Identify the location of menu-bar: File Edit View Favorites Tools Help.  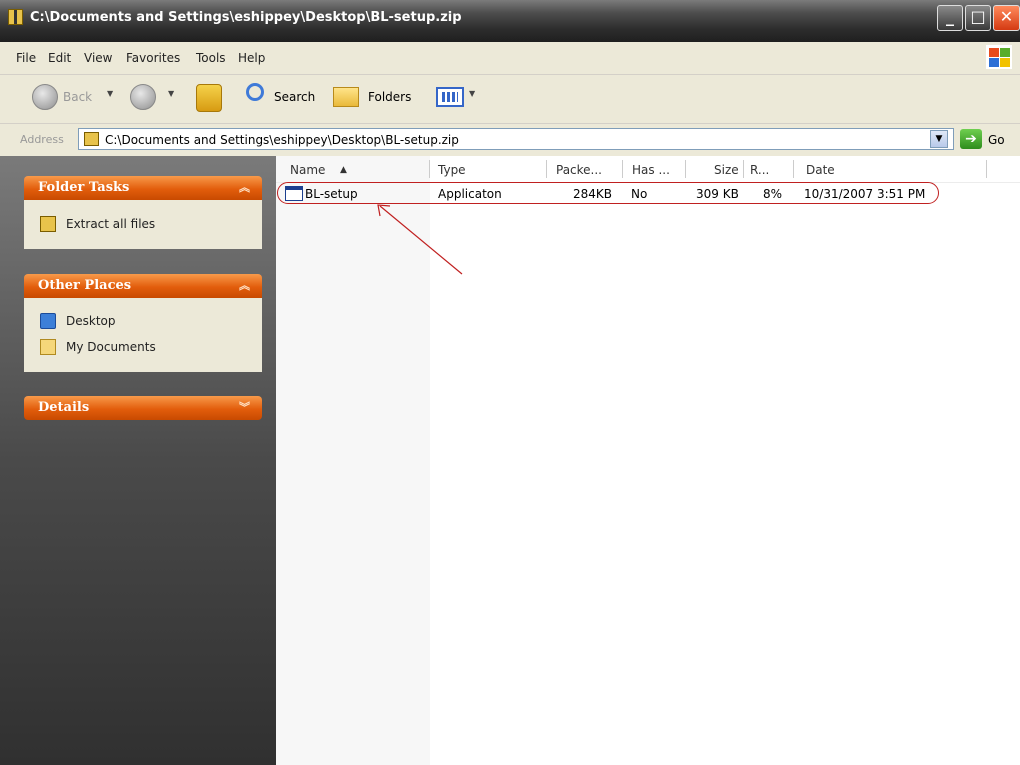
(510, 58).